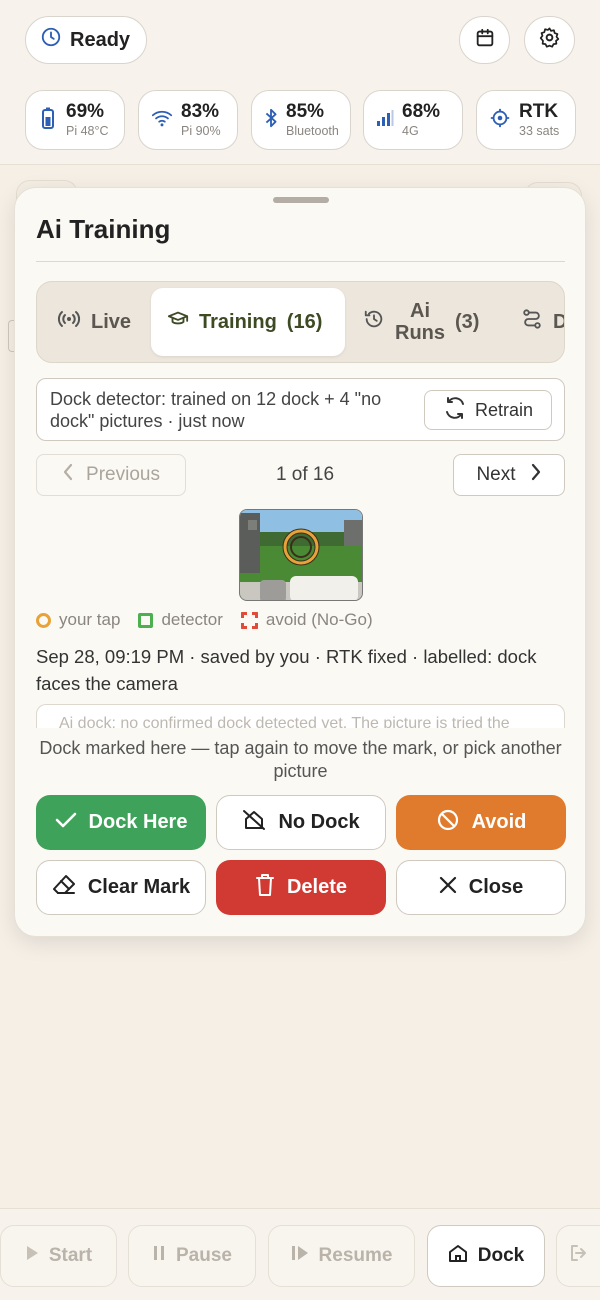 The width and height of the screenshot is (600, 1300). I want to click on tab-drive: Driv, so click(542, 322).